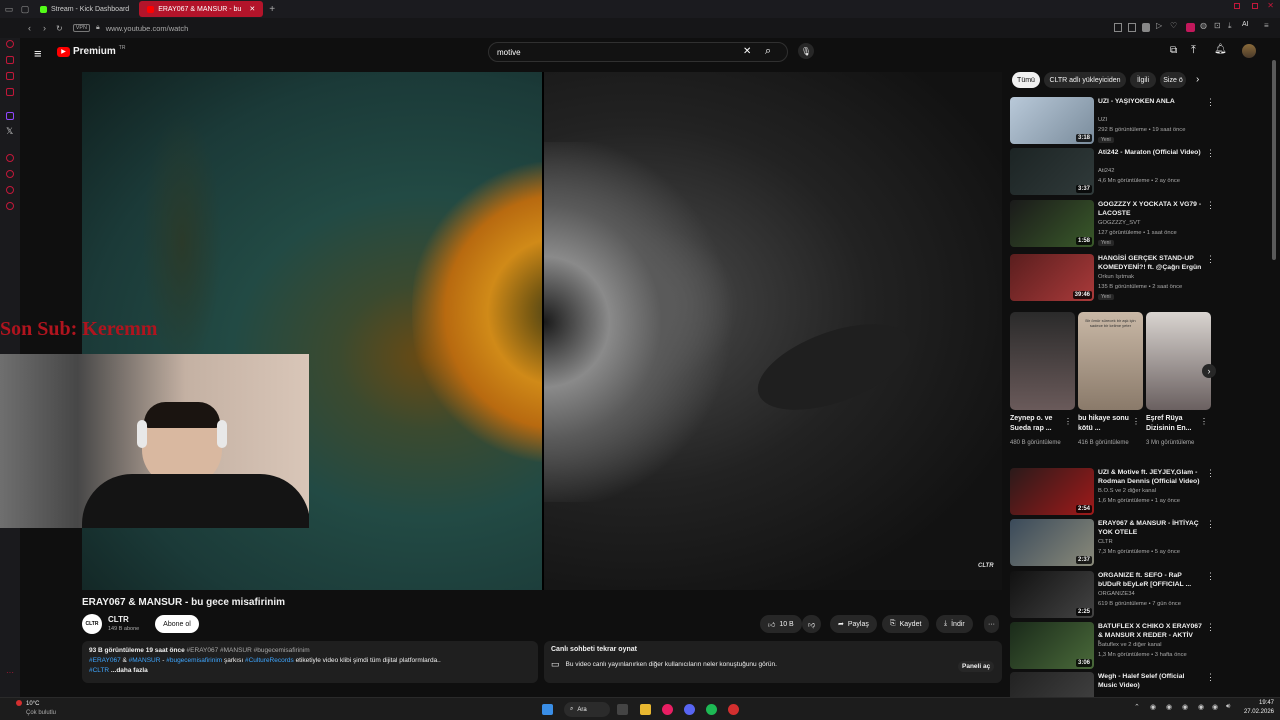 The image size is (1280, 720). What do you see at coordinates (1105, 542) in the screenshot?
I see `recommendation-channel: CLTR` at bounding box center [1105, 542].